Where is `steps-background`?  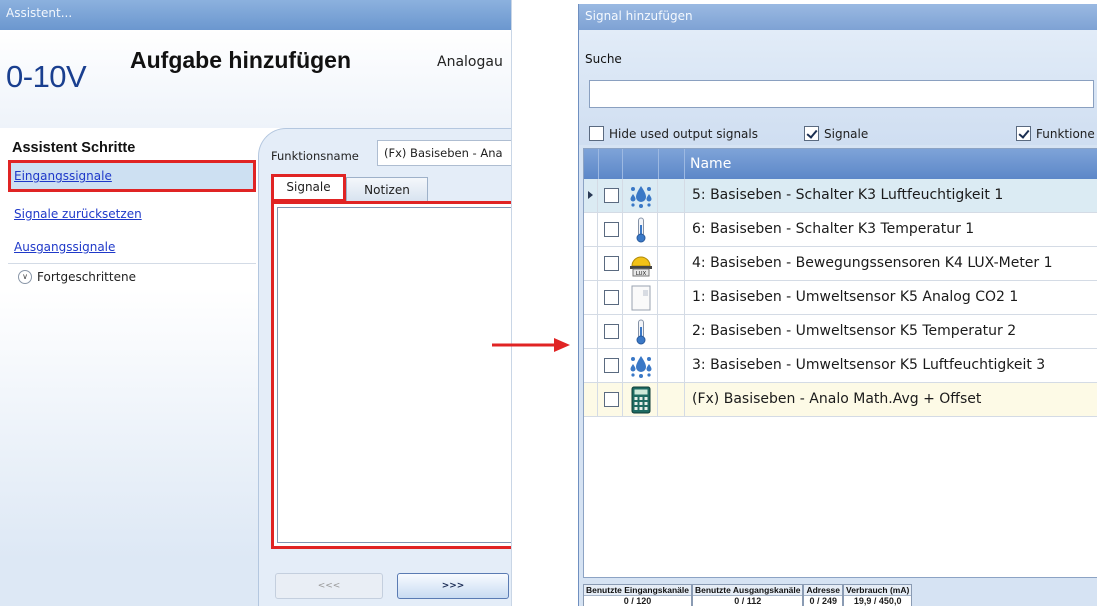 steps-background is located at coordinates (129, 448).